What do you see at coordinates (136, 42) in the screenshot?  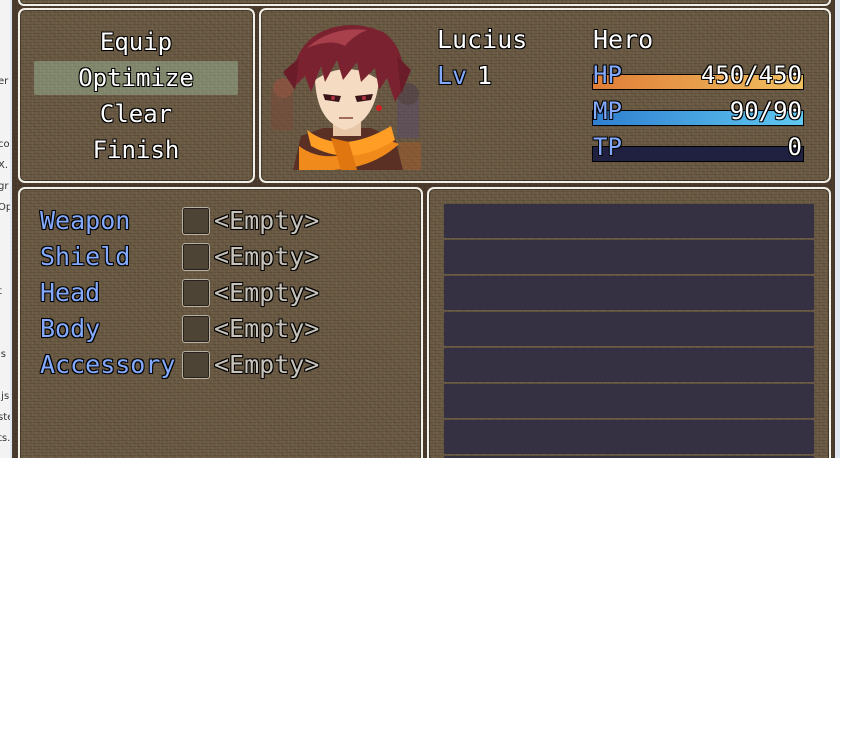 I see `command-equip: Equip` at bounding box center [136, 42].